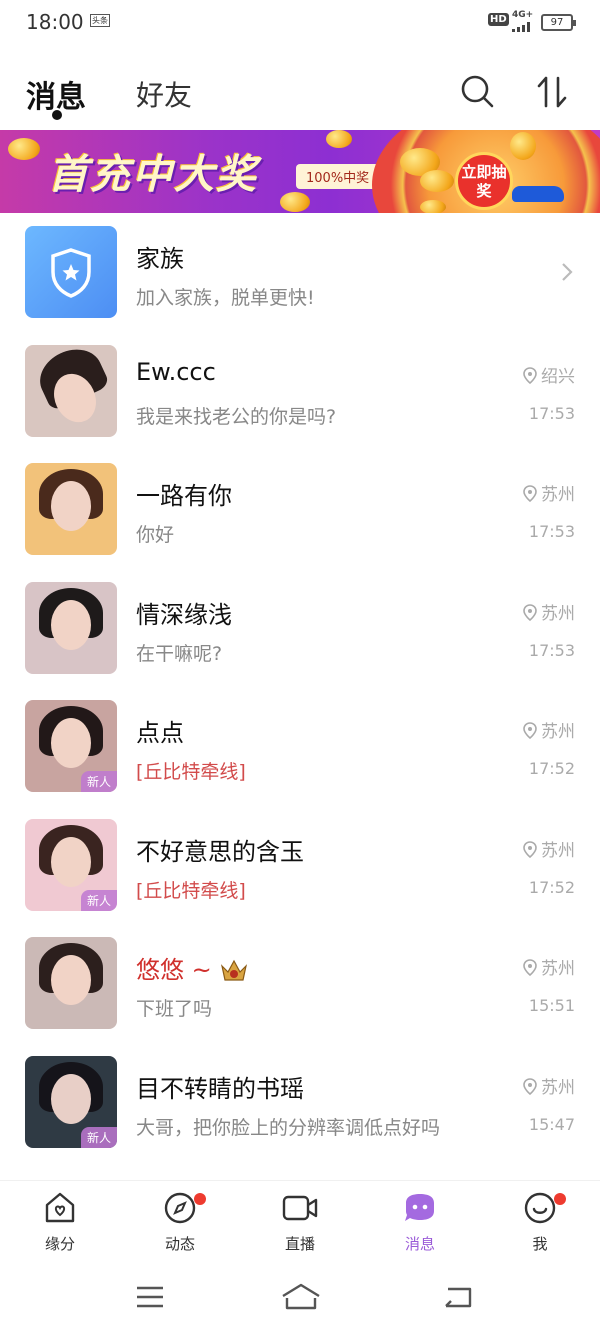  What do you see at coordinates (558, 376) in the screenshot?
I see `location-text: 绍兴` at bounding box center [558, 376].